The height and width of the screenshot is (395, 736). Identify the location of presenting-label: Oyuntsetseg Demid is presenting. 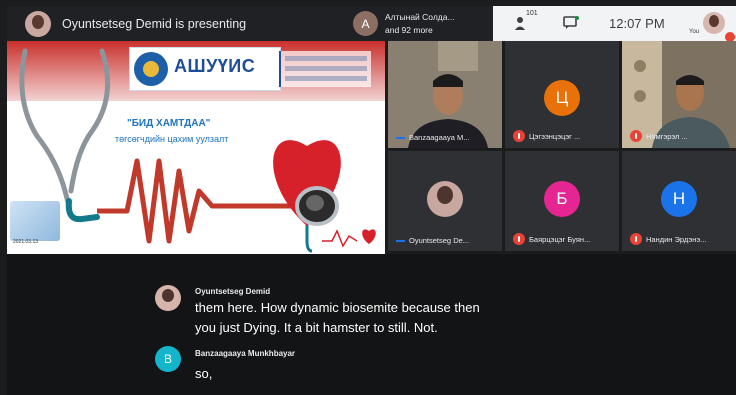
(154, 24).